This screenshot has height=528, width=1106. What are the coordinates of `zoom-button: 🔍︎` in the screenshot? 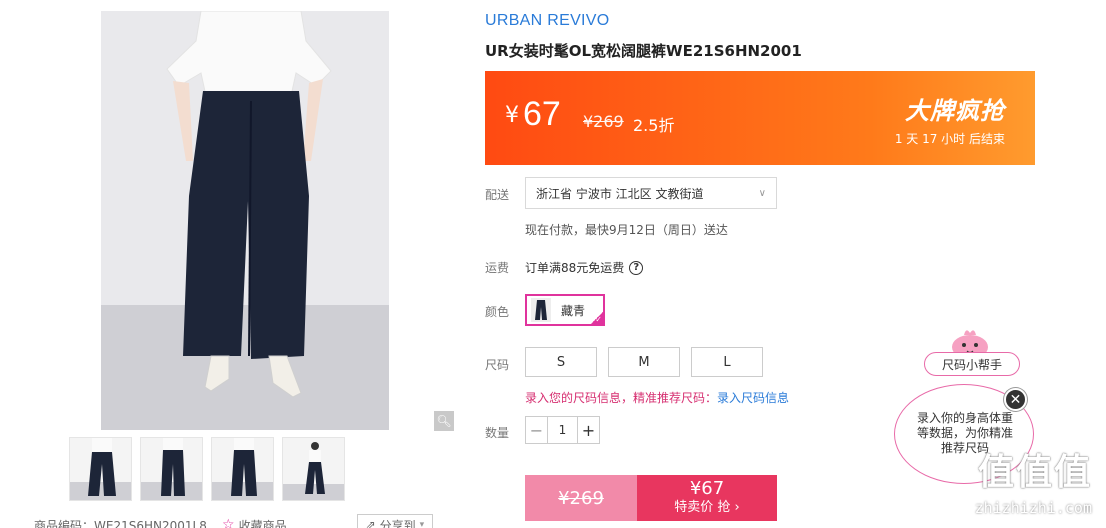 It's located at (444, 421).